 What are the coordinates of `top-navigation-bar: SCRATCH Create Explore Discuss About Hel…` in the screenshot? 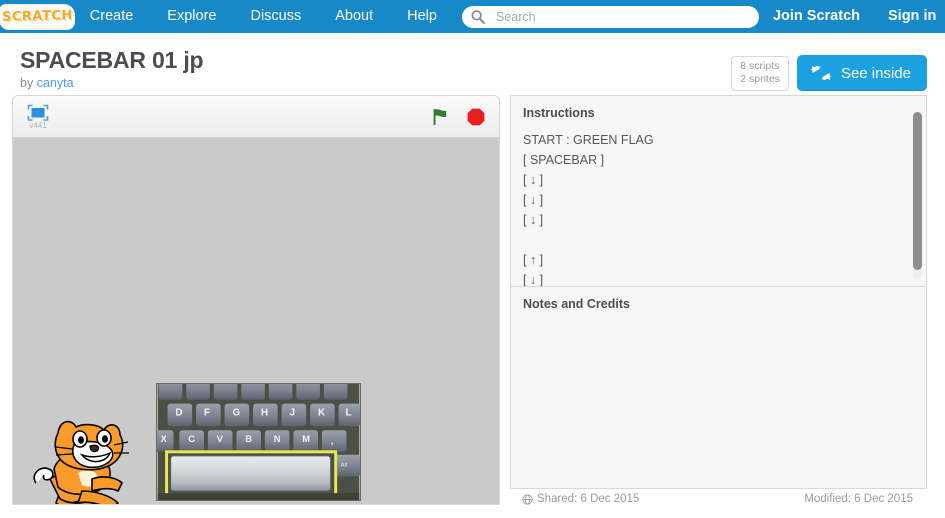 It's located at (472, 16).